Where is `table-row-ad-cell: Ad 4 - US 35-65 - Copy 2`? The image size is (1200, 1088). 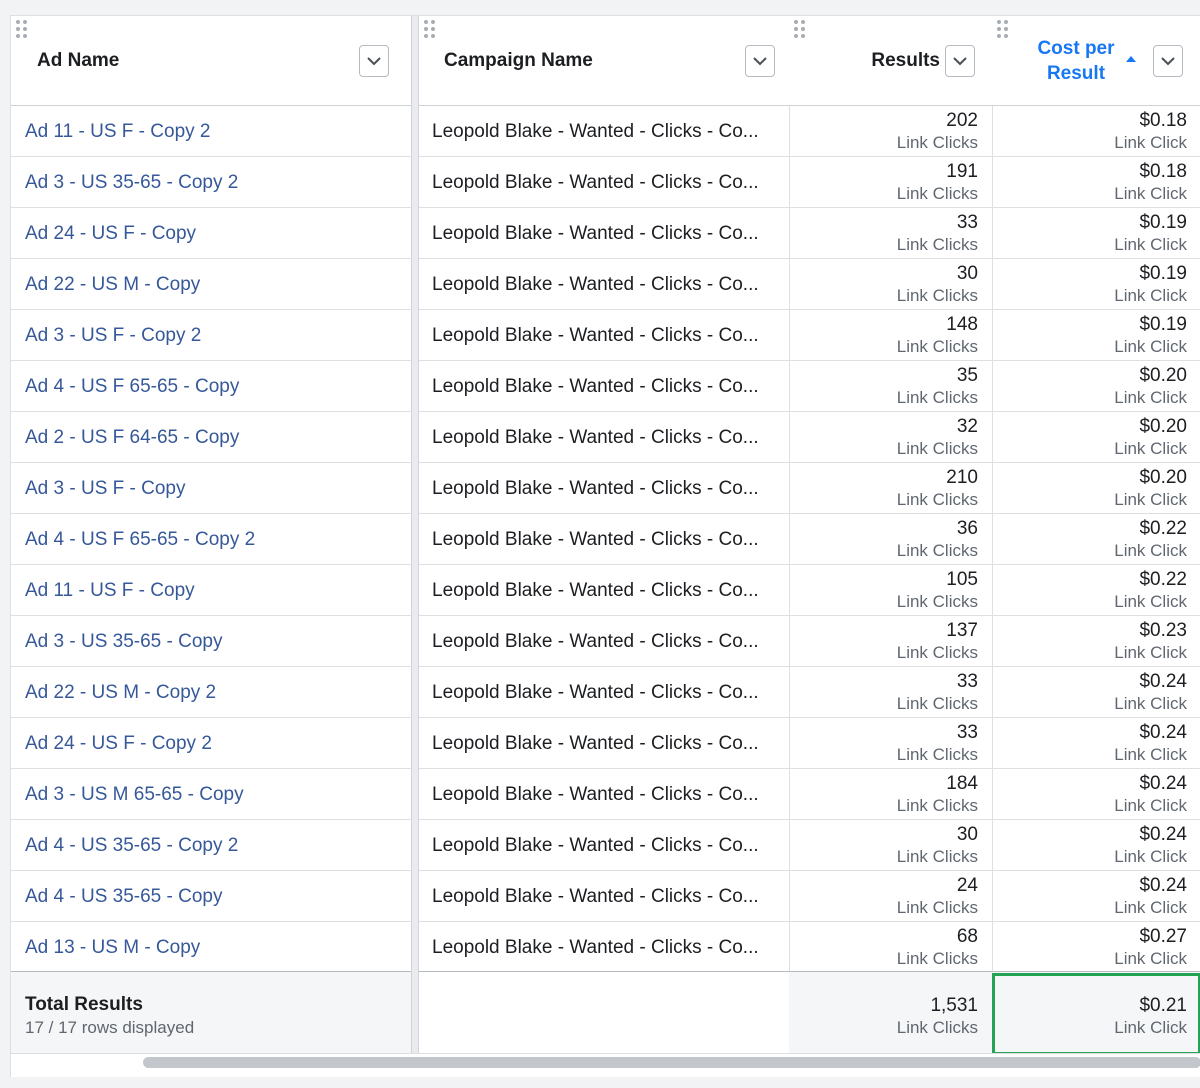
table-row-ad-cell: Ad 4 - US 35-65 - Copy 2 is located at coordinates (211, 845).